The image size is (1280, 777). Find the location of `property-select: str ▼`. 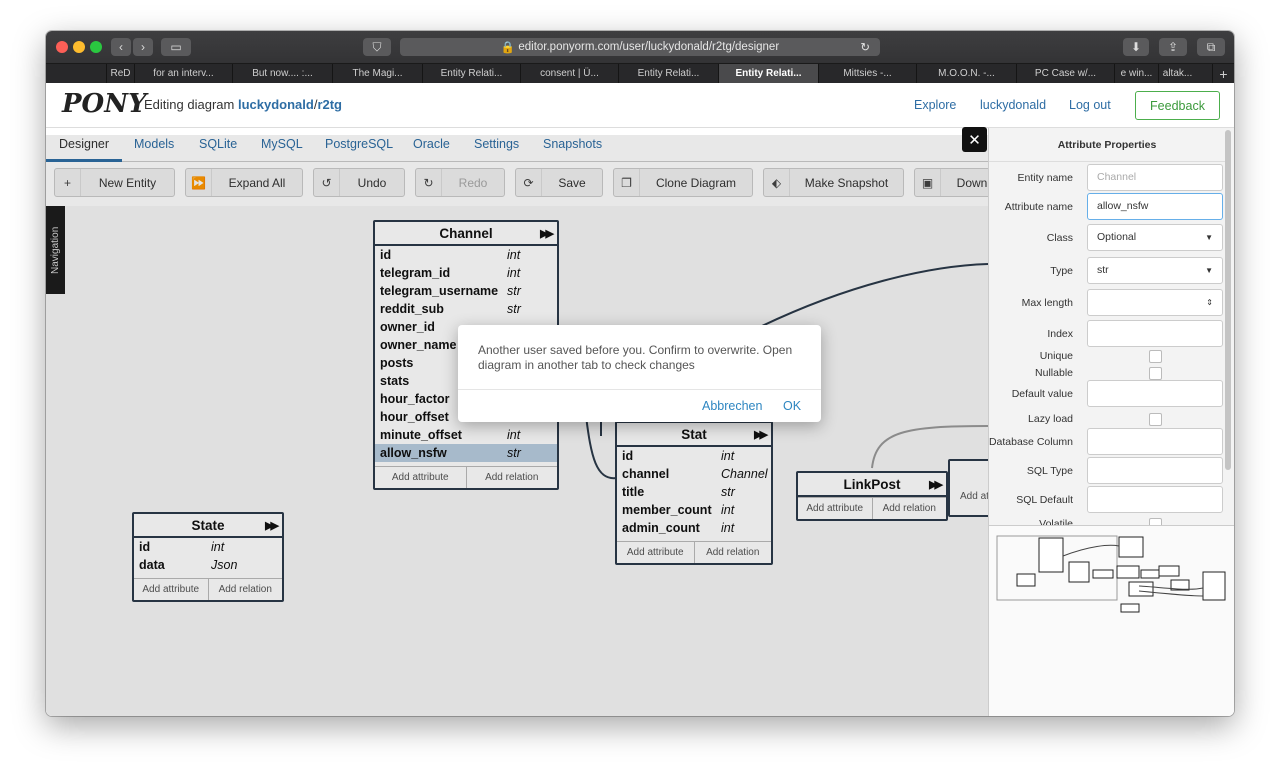

property-select: str ▼ is located at coordinates (1155, 270).